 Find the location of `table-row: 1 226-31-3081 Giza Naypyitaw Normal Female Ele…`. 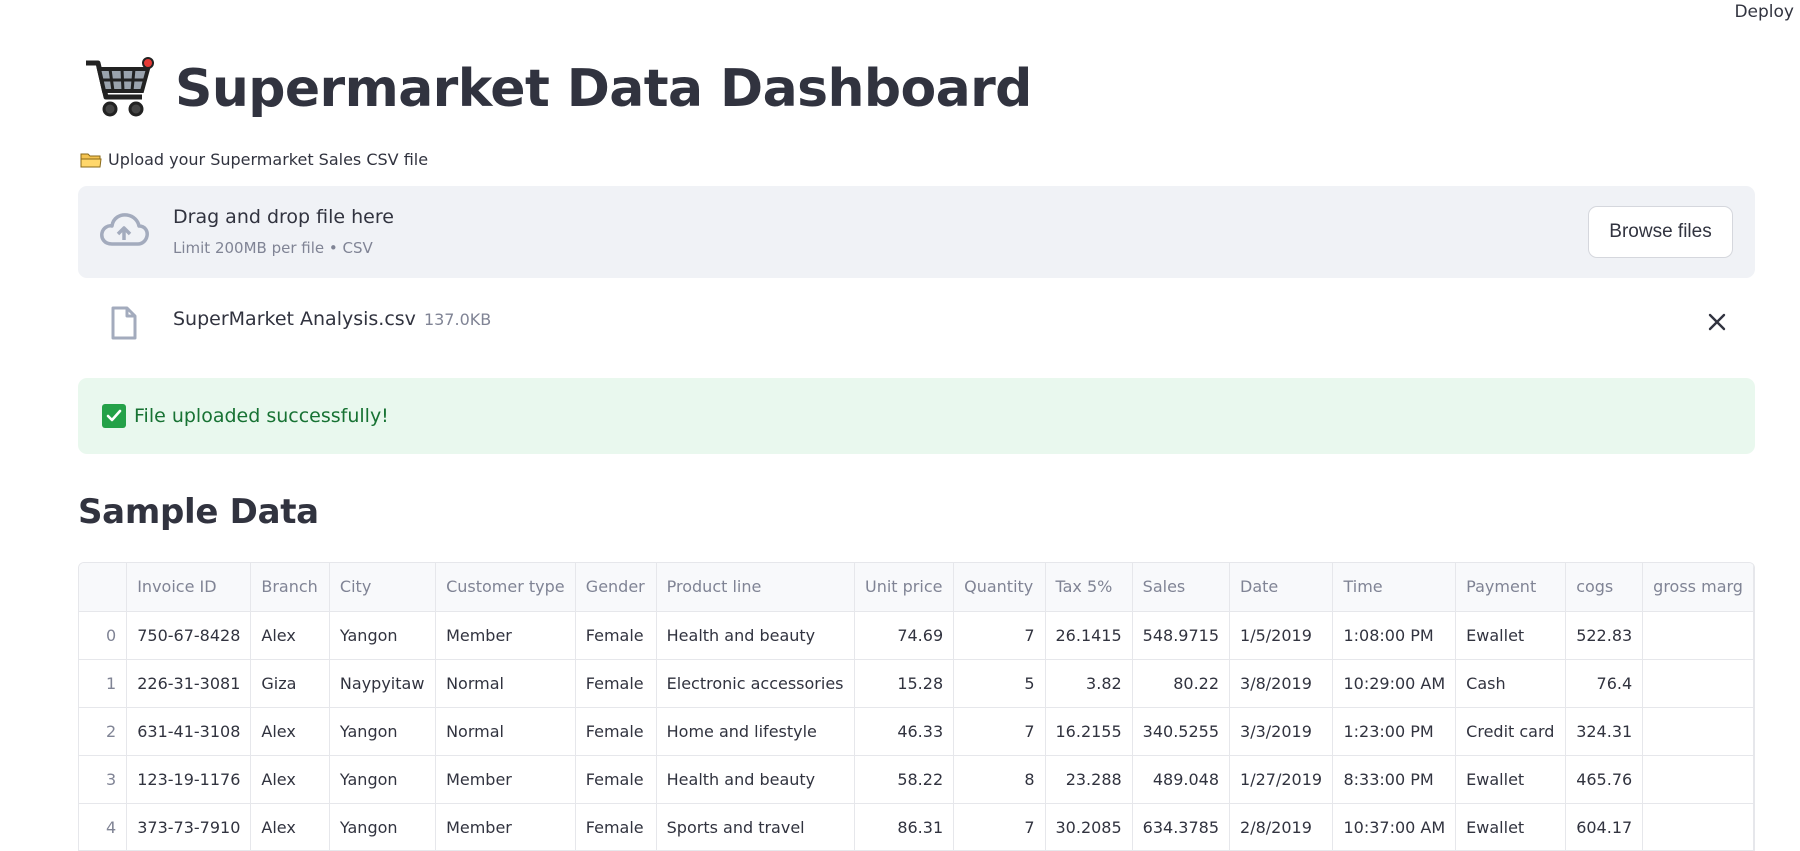

table-row: 1 226-31-3081 Giza Naypyitaw Normal Female Ele… is located at coordinates (916, 683).